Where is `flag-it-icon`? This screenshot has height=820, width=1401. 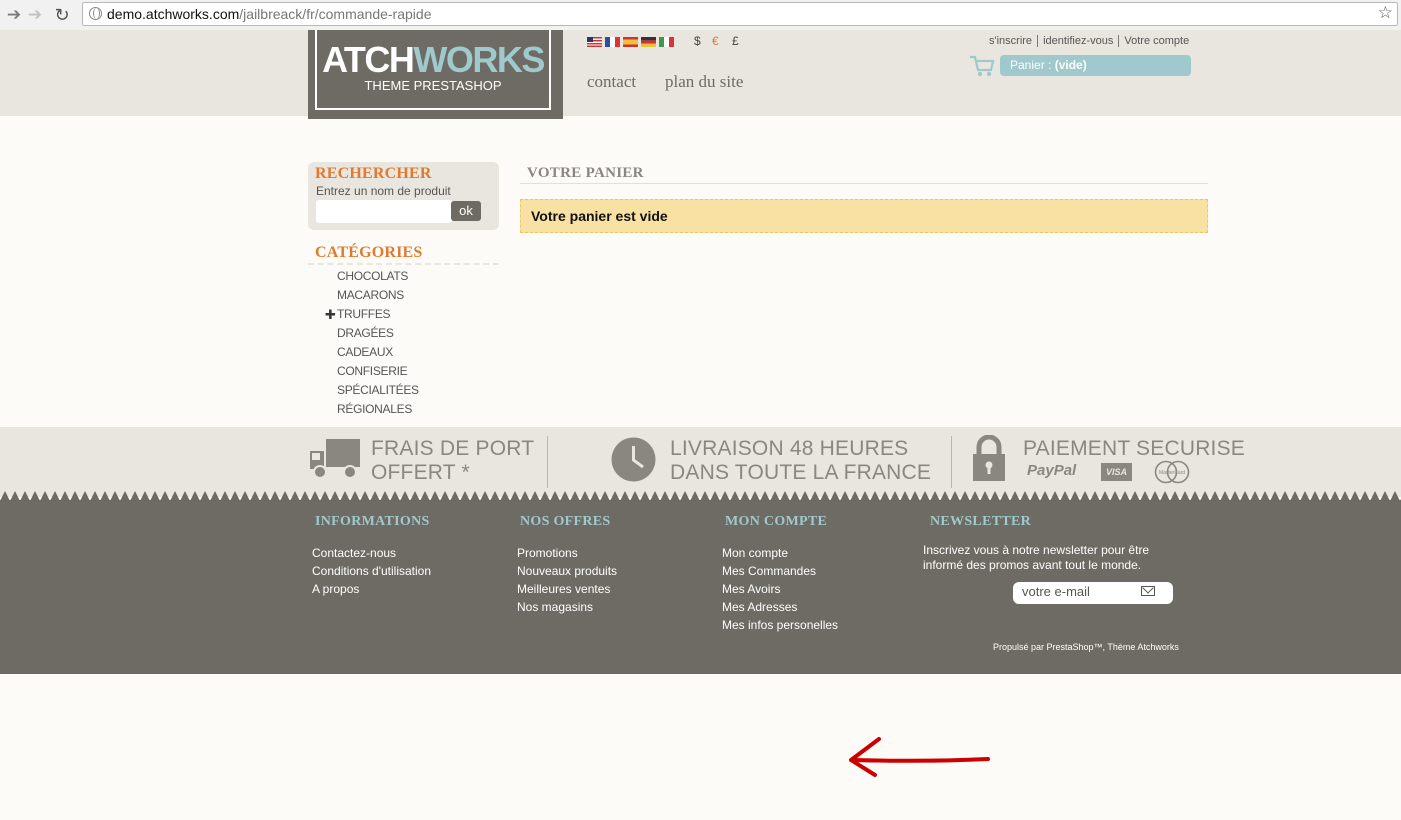
flag-it-icon is located at coordinates (666, 42).